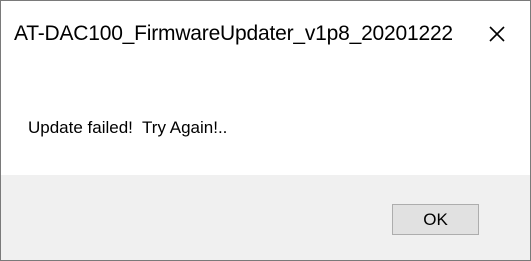  What do you see at coordinates (233, 33) in the screenshot?
I see `window-title: AT-DAC100_FirmwareUpdater_v1p8_20201222` at bounding box center [233, 33].